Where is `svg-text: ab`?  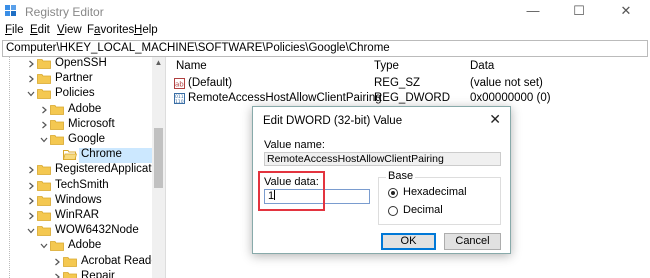
svg-text: ab is located at coordinates (179, 85).